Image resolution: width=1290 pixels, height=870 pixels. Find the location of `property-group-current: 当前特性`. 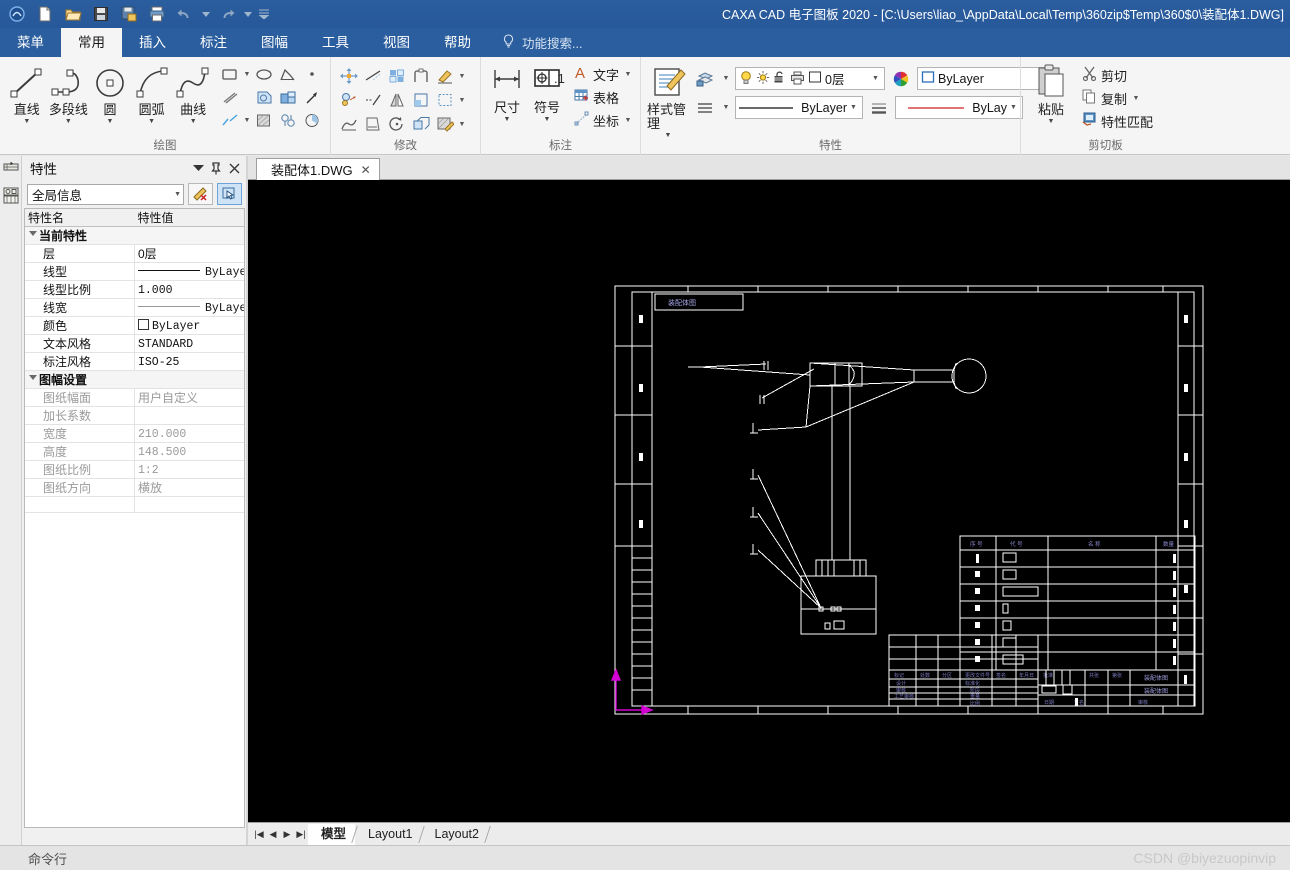

property-group-current: 当前特性 is located at coordinates (134, 235).